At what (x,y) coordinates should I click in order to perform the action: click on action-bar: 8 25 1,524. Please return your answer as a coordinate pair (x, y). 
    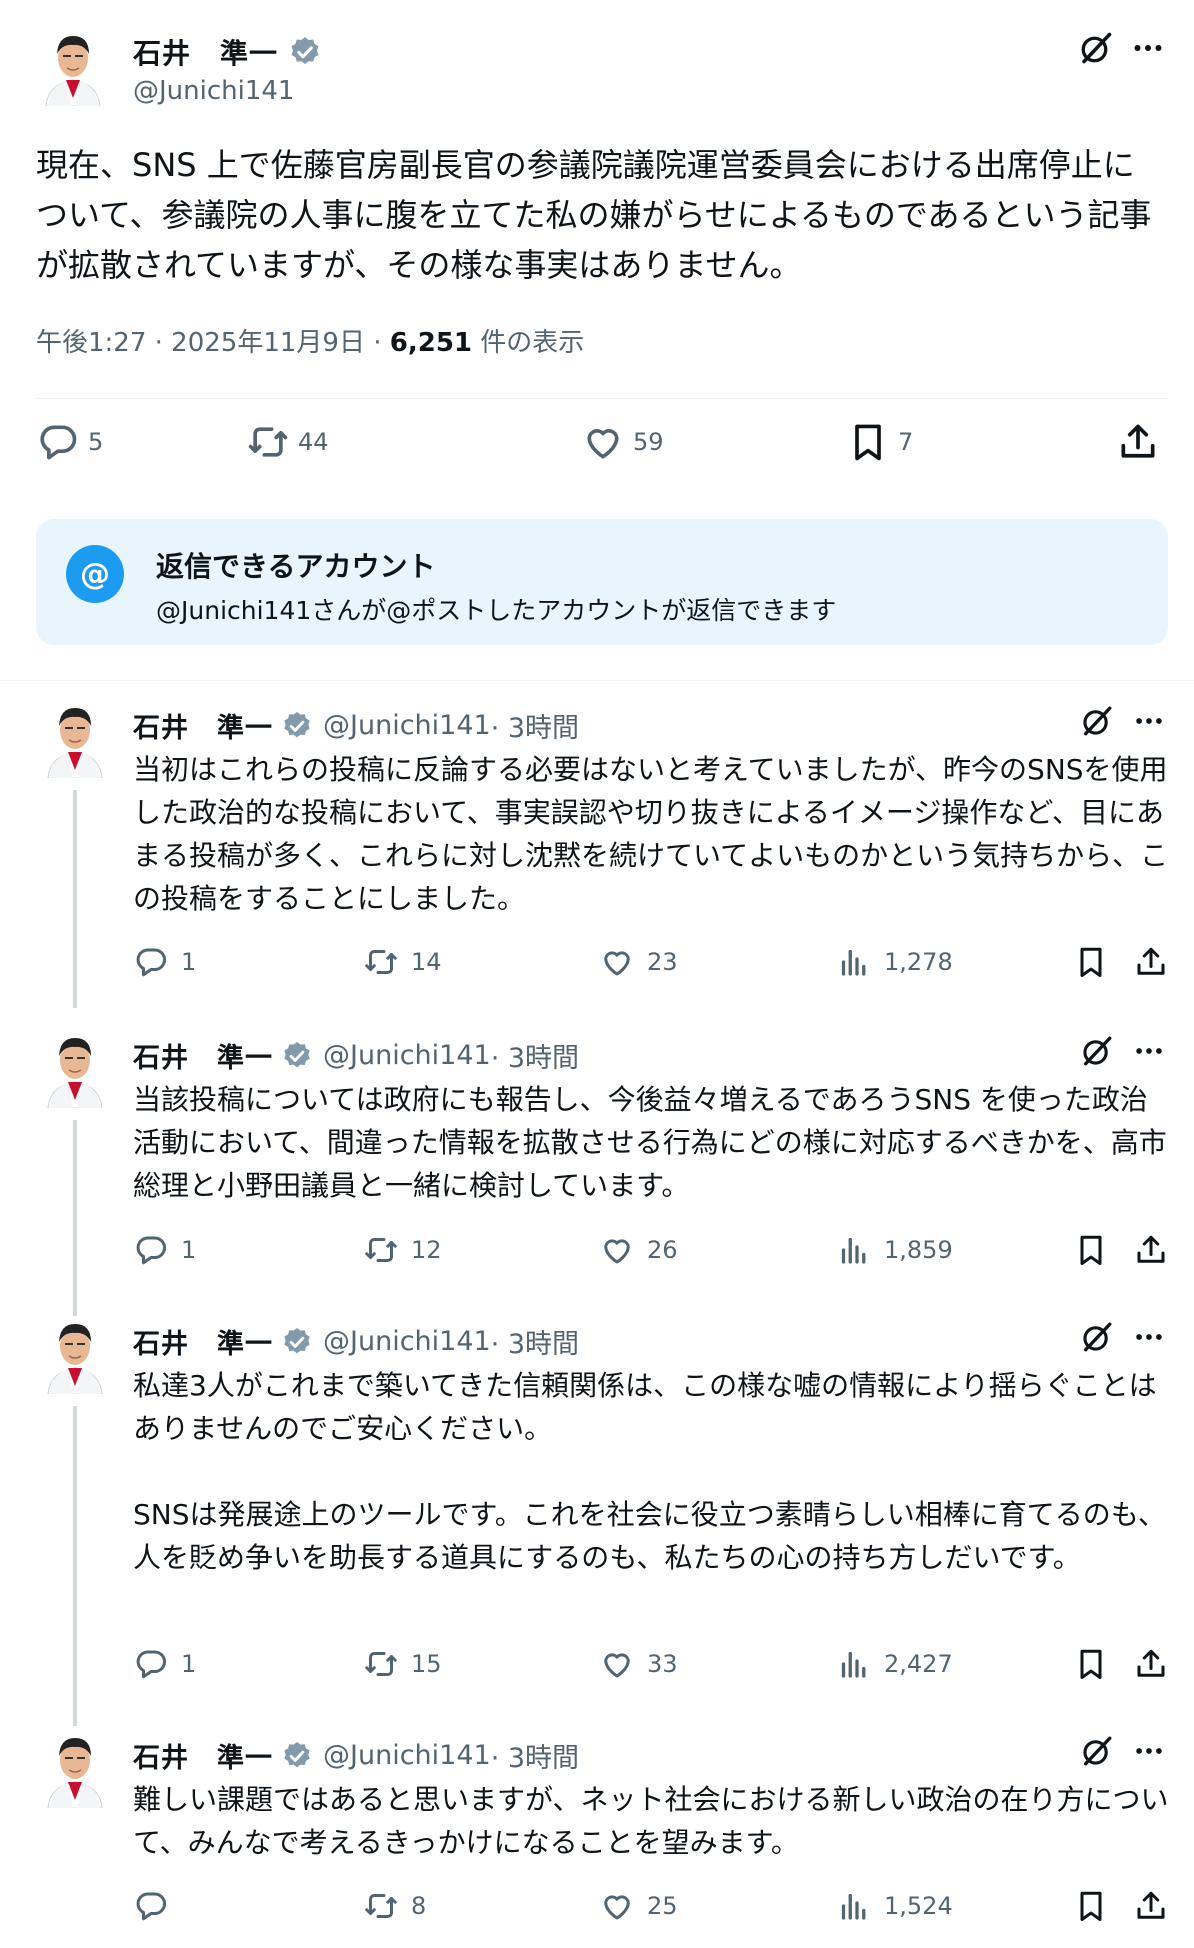
    Looking at the image, I should click on (653, 1910).